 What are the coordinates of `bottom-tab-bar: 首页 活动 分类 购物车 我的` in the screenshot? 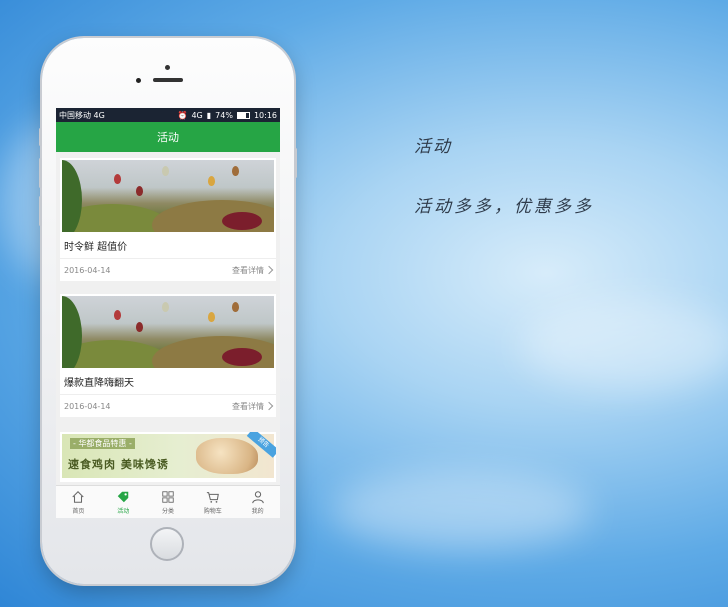 It's located at (168, 501).